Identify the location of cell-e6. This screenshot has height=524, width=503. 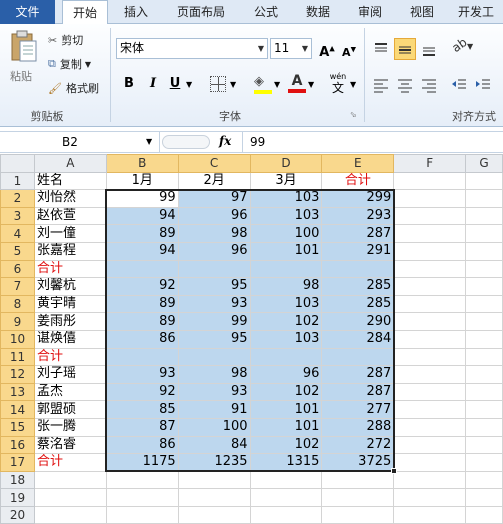
(358, 269).